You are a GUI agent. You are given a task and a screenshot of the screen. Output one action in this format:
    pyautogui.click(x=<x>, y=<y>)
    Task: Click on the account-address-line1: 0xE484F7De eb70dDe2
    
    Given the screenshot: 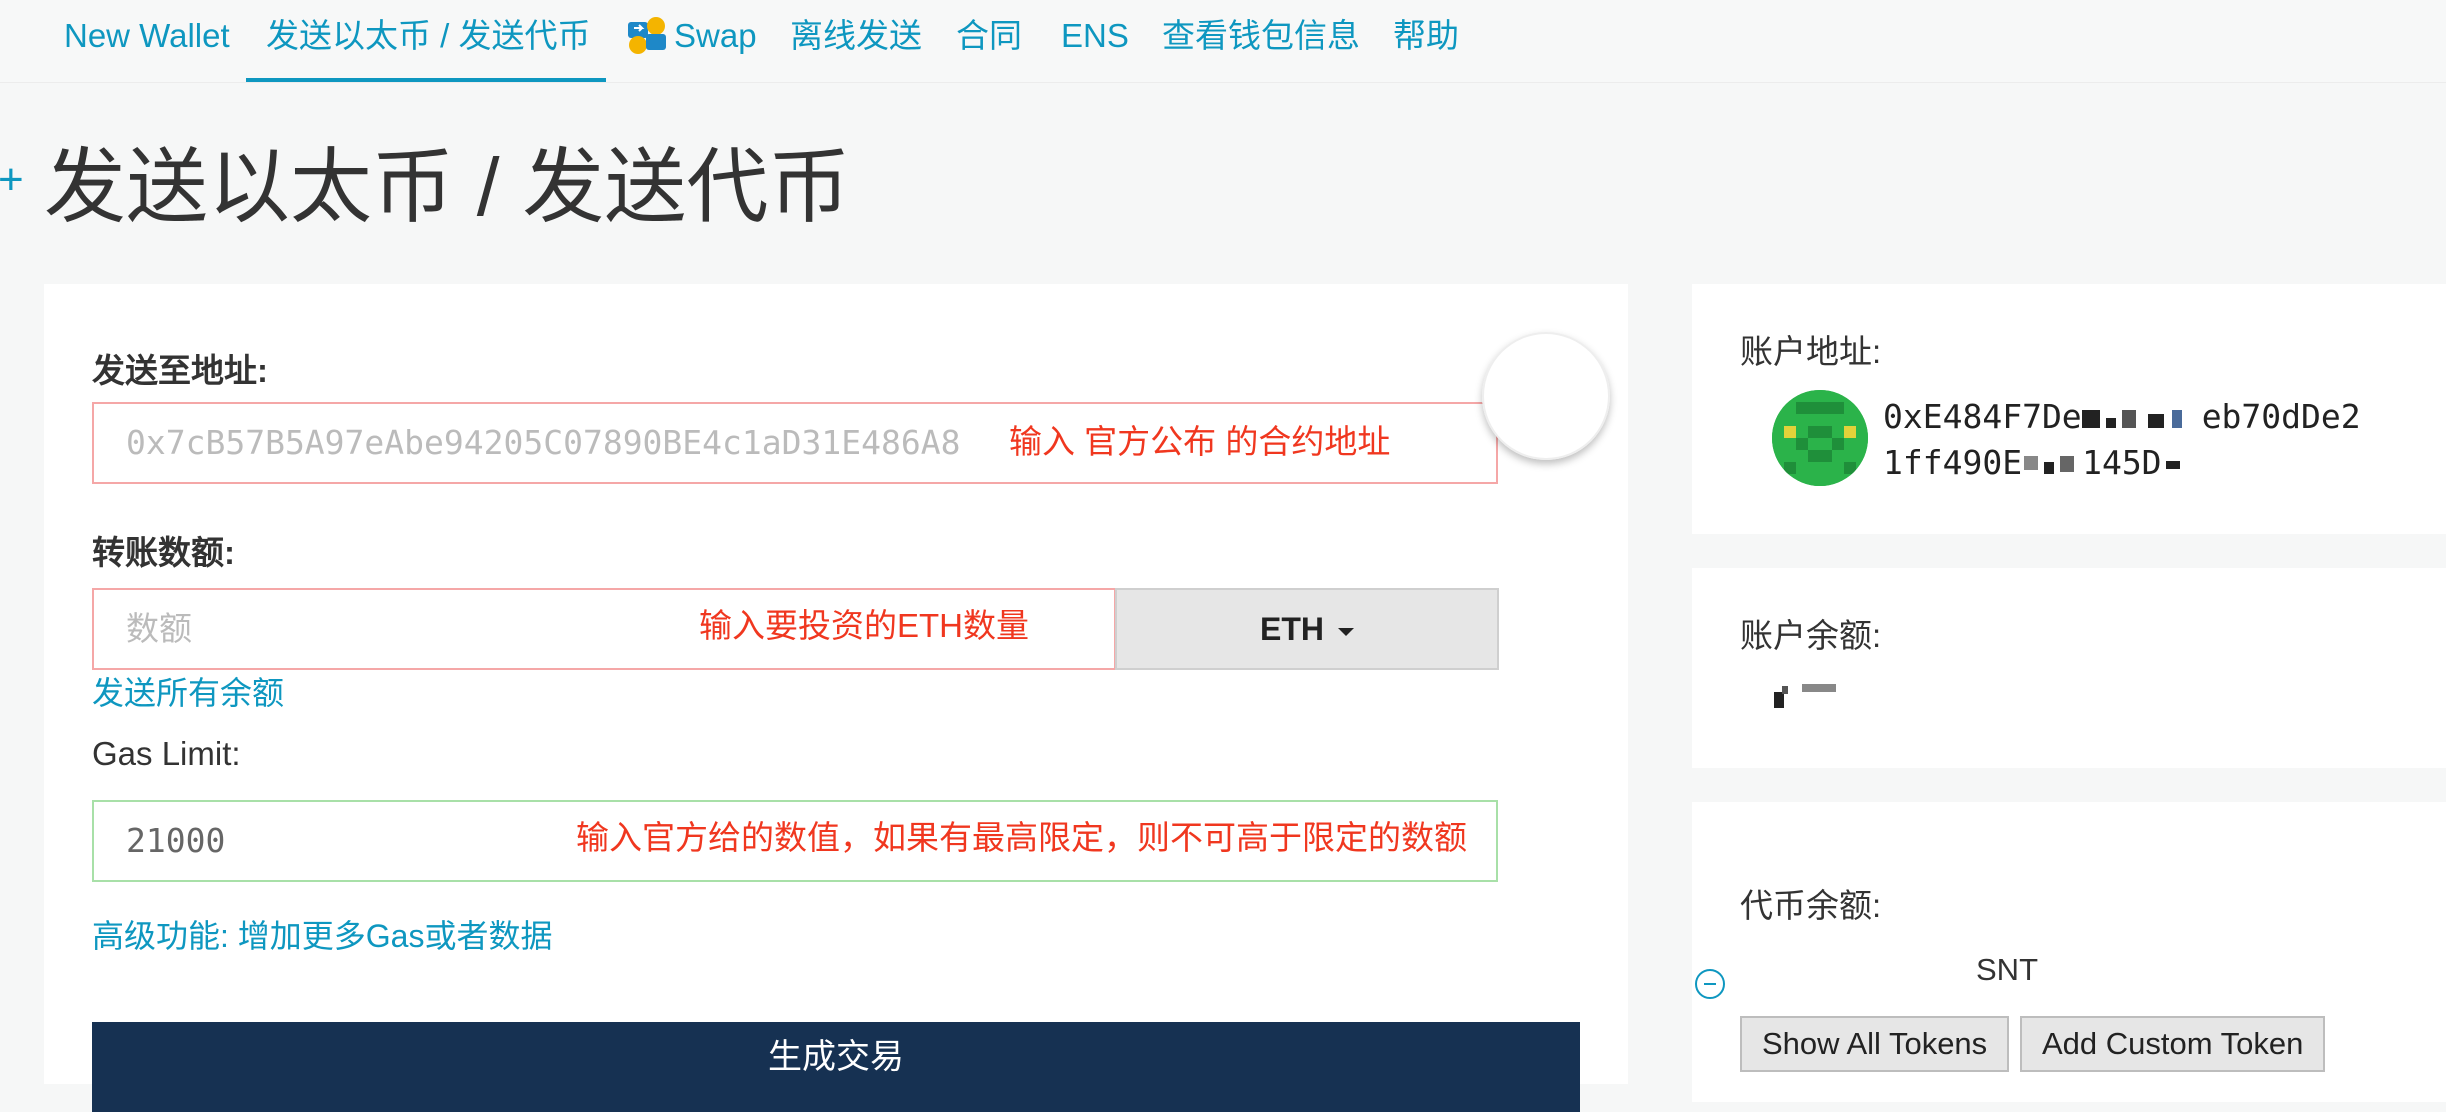 What is the action you would take?
    pyautogui.click(x=2122, y=417)
    